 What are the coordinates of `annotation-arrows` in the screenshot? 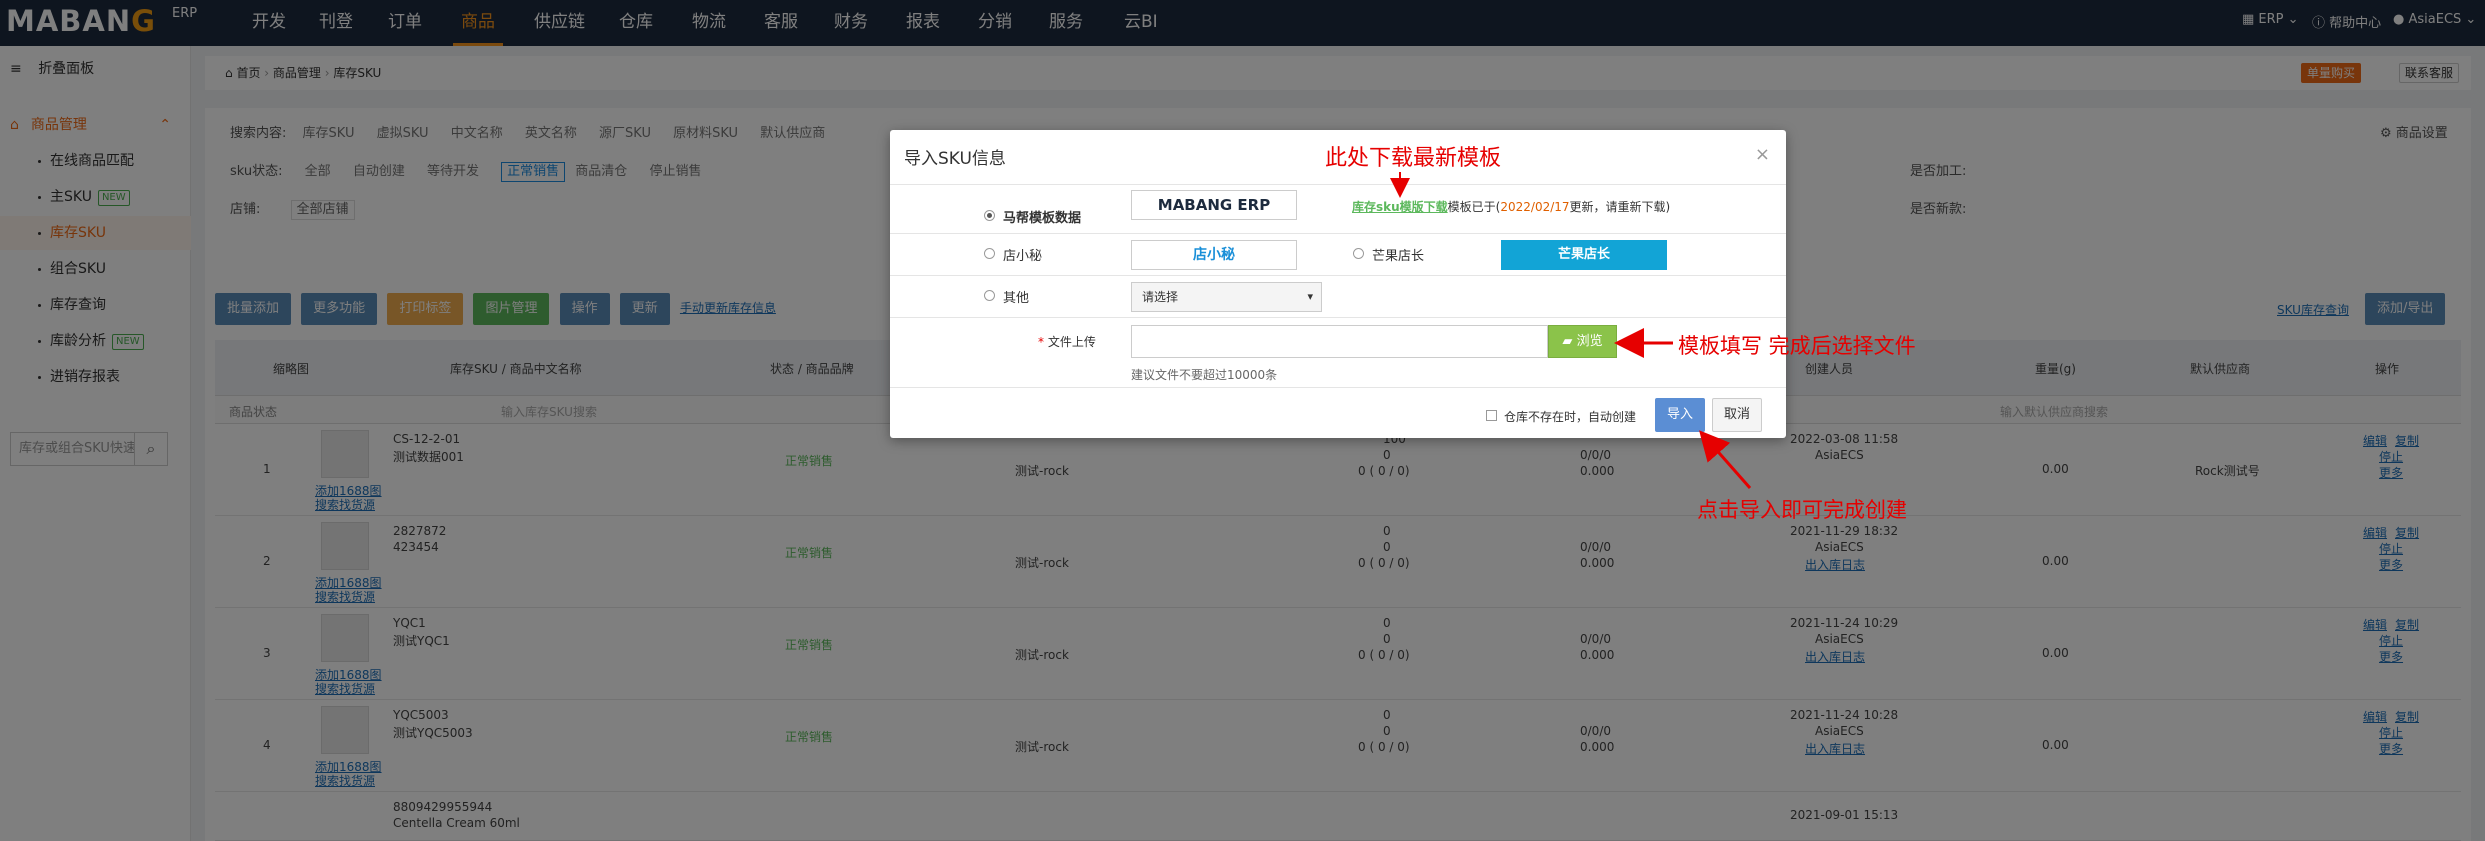 It's located at (1571, 330).